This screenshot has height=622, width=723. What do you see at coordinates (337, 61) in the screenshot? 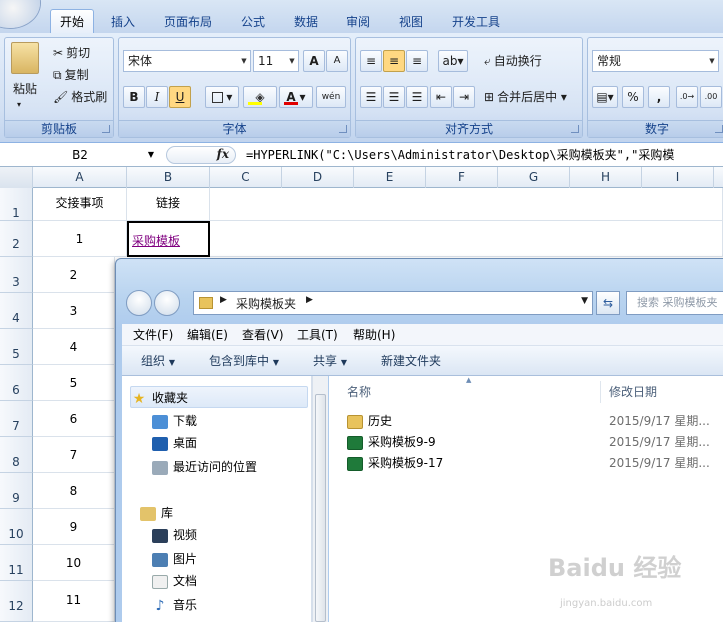
I see `shrink-font-button: A` at bounding box center [337, 61].